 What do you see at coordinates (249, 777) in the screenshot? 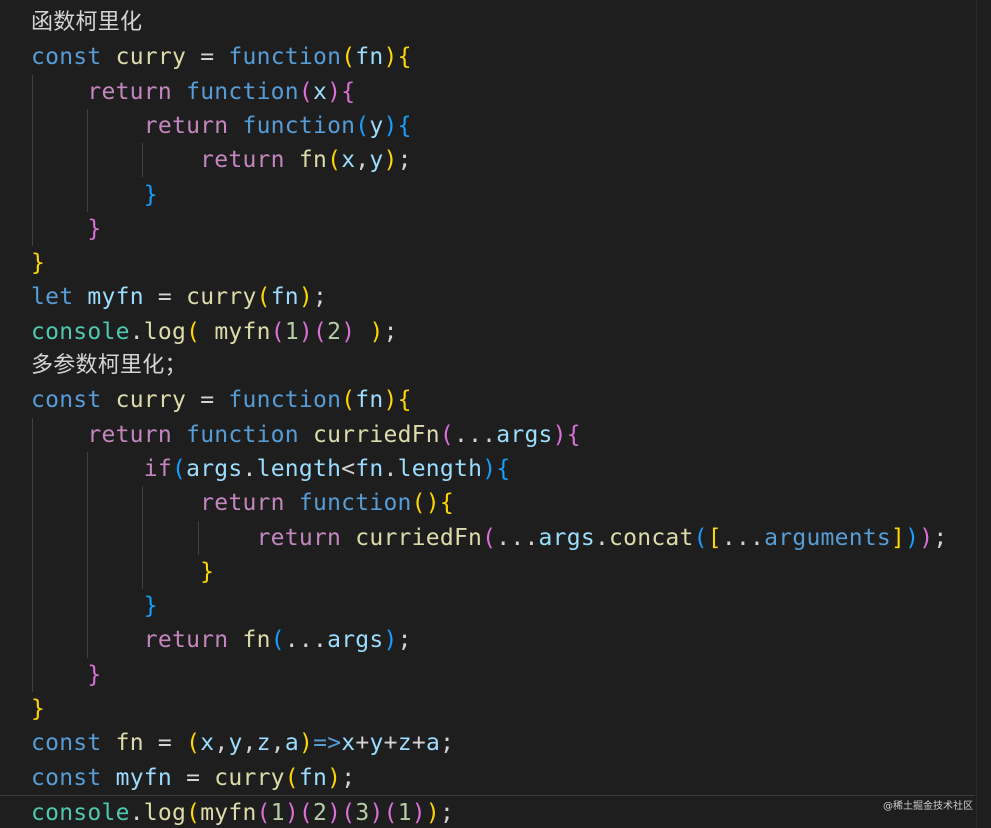
I see `code-token: curry` at bounding box center [249, 777].